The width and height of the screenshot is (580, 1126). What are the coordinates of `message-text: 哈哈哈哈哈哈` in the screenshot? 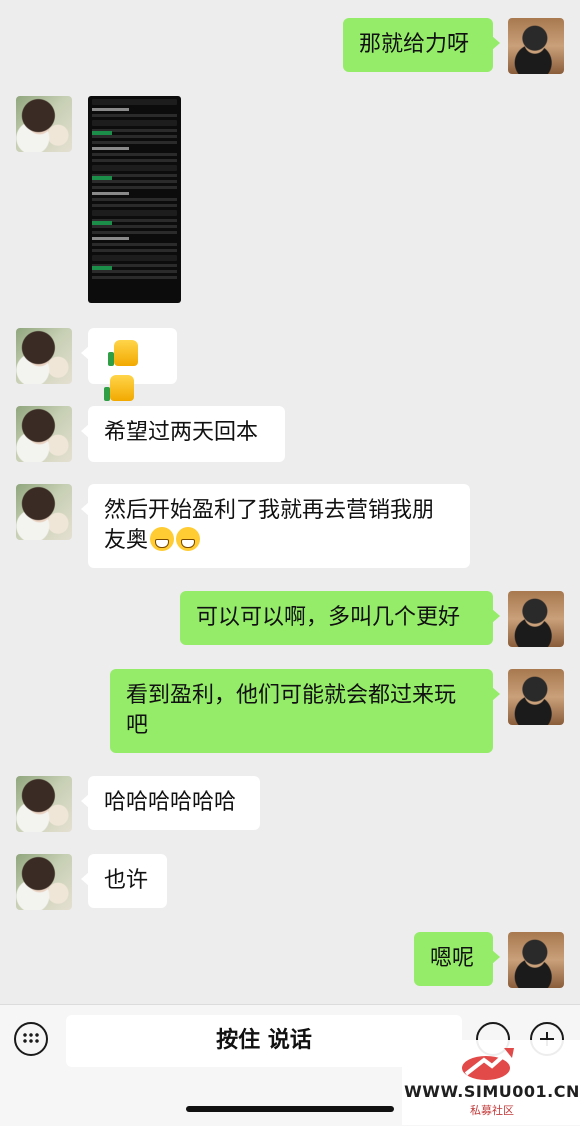 It's located at (170, 802).